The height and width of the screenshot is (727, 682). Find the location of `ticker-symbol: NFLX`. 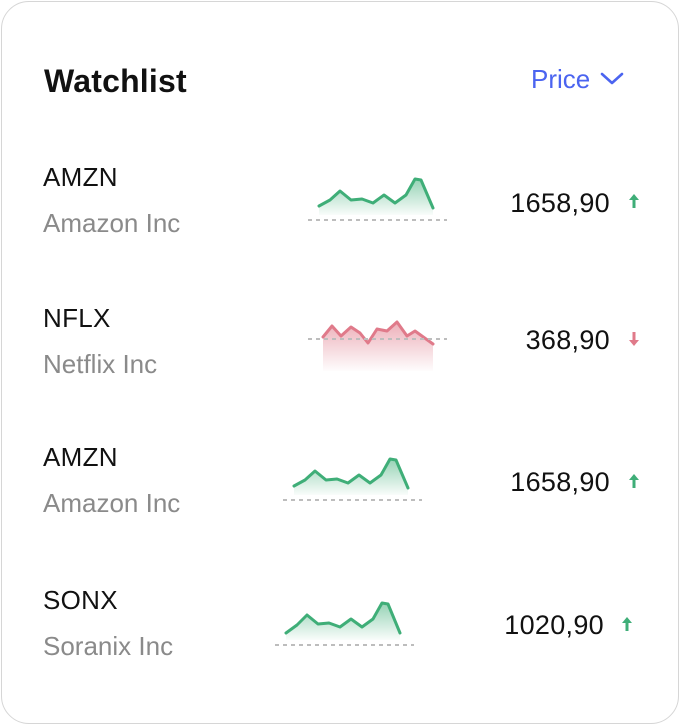

ticker-symbol: NFLX is located at coordinates (77, 318).